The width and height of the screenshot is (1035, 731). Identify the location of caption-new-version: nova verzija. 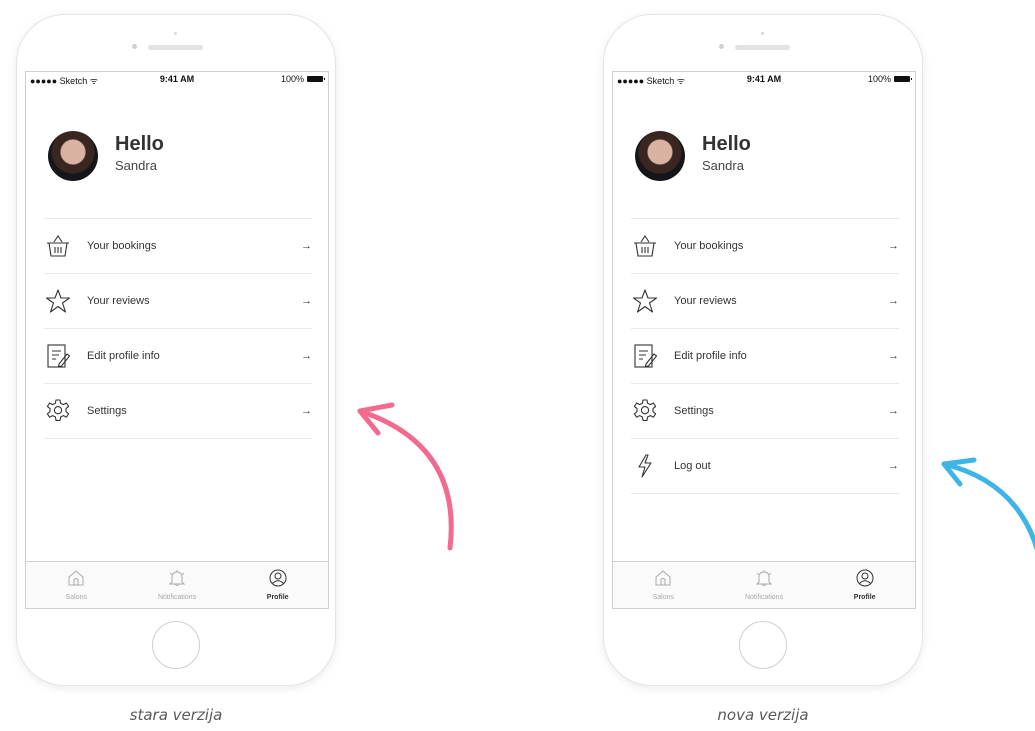
(763, 715).